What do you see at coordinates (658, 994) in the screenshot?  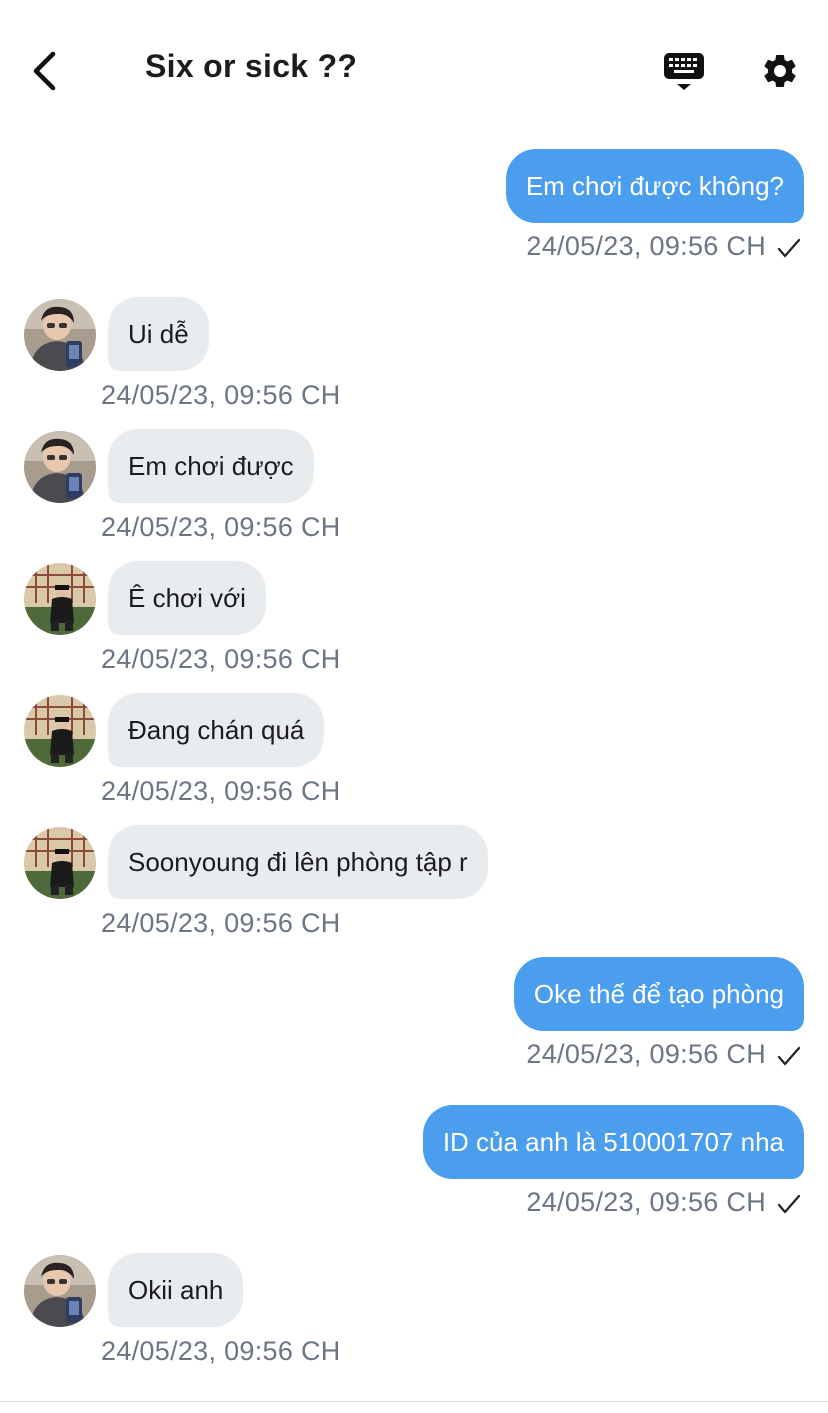 I see `message-bubble: Oke thế để tạo phòng` at bounding box center [658, 994].